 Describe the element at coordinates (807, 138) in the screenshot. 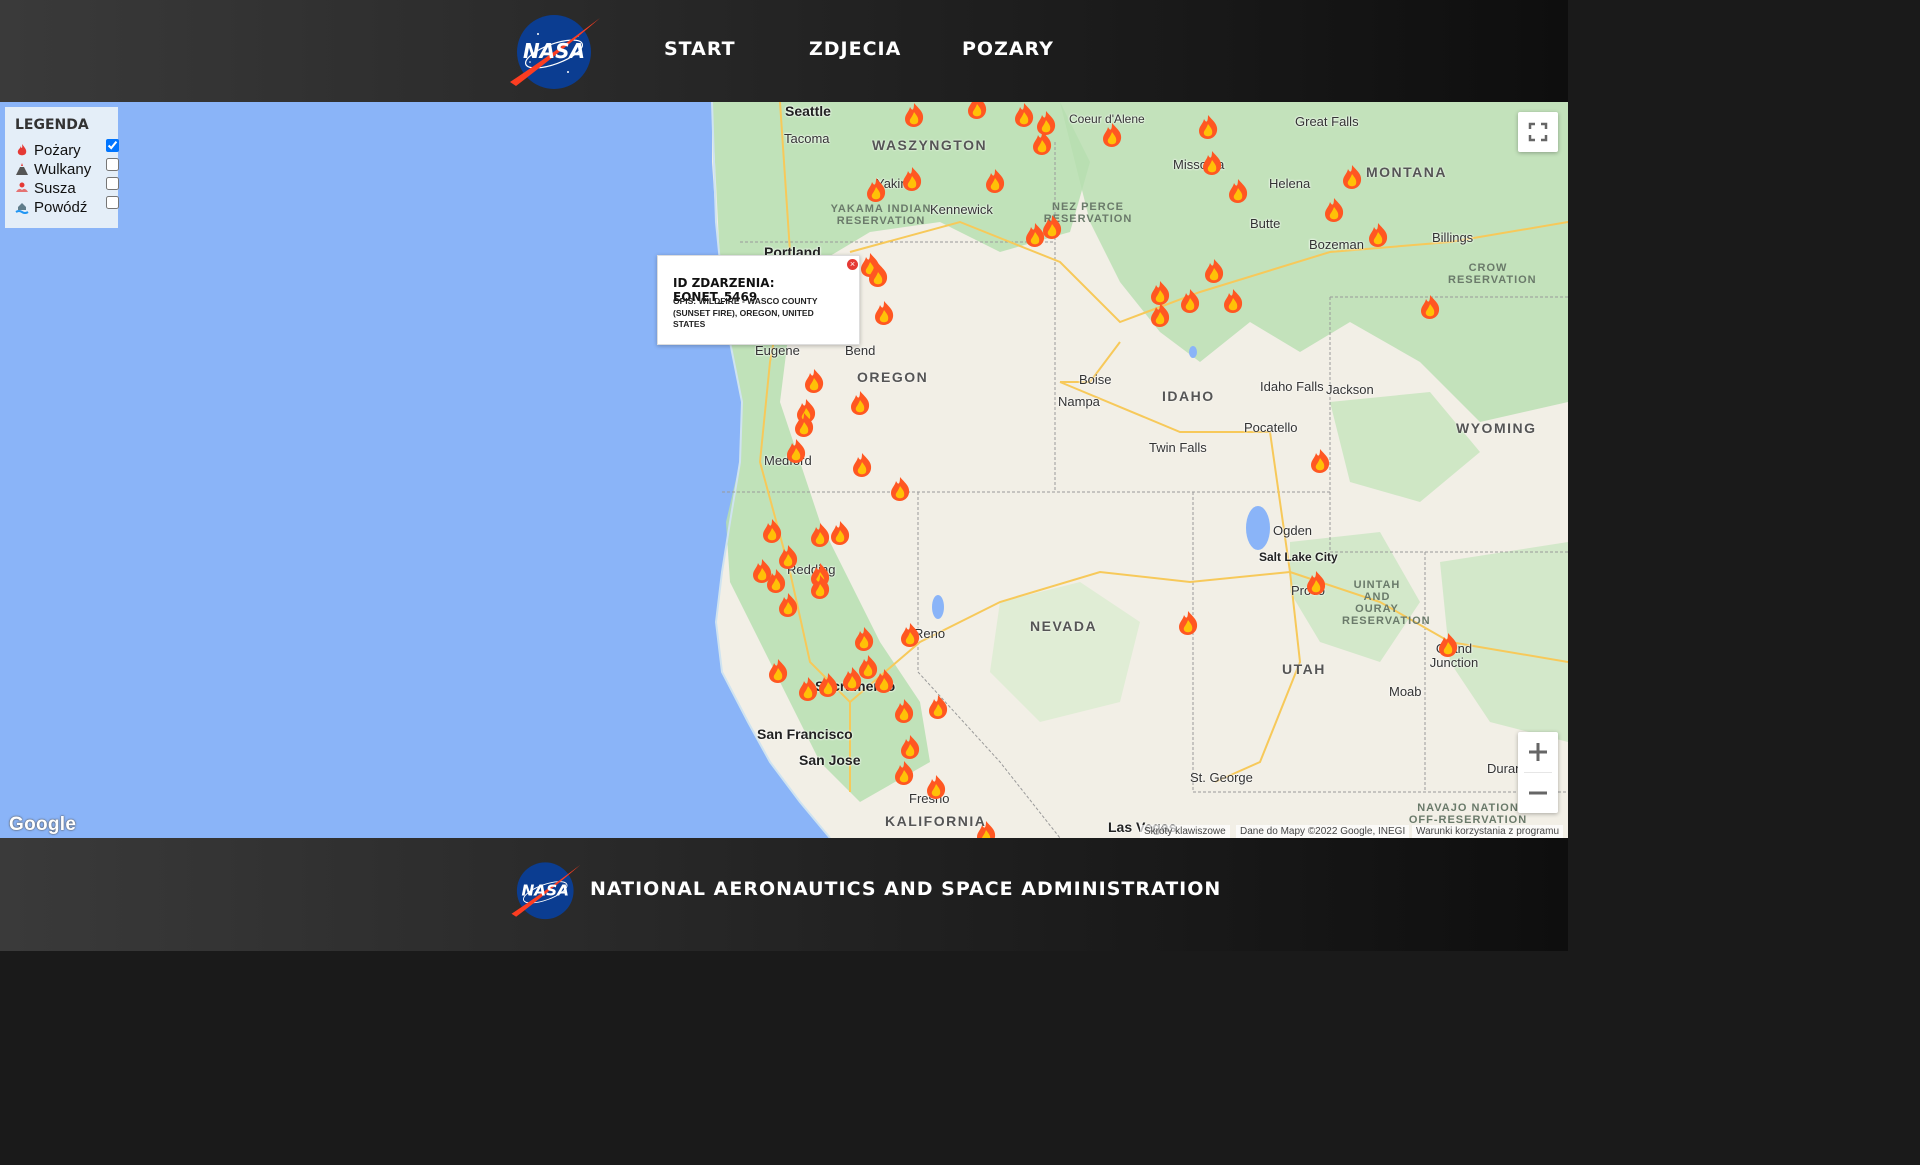

I see `city-label: Tacoma` at that location.